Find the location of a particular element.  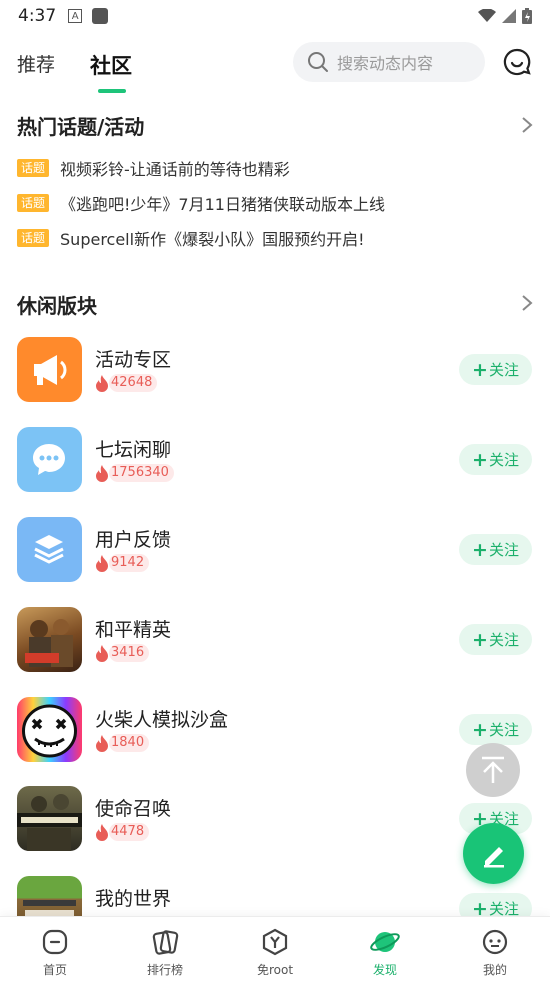

leisure-more-icon is located at coordinates (527, 303).